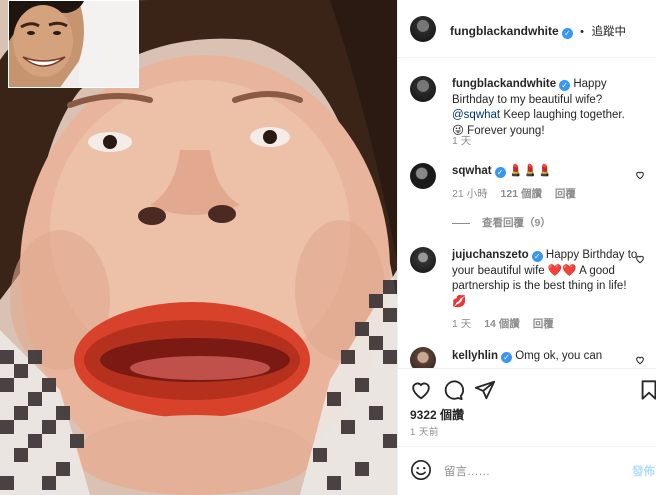 Image resolution: width=656 pixels, height=495 pixels. What do you see at coordinates (485, 390) in the screenshot?
I see `paper-plane-icon` at bounding box center [485, 390].